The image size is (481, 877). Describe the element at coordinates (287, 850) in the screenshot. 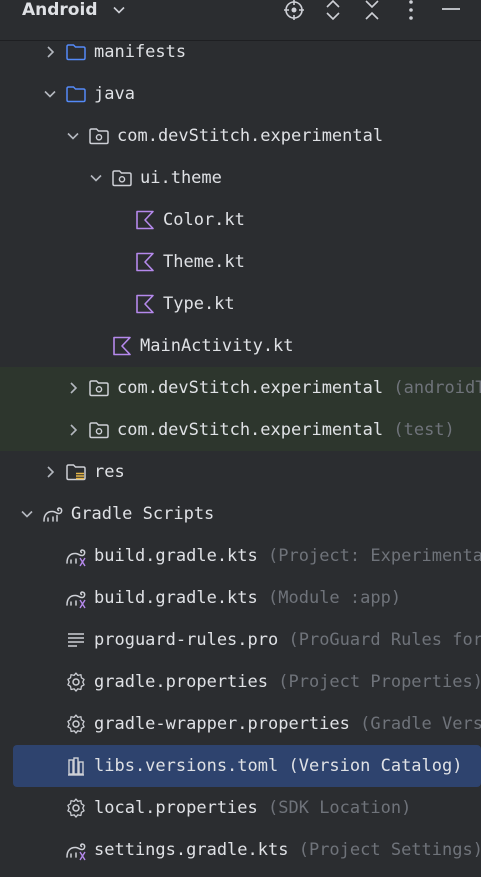

I see `tree-row-label: settings.gradle.kts (Project Settings)` at that location.